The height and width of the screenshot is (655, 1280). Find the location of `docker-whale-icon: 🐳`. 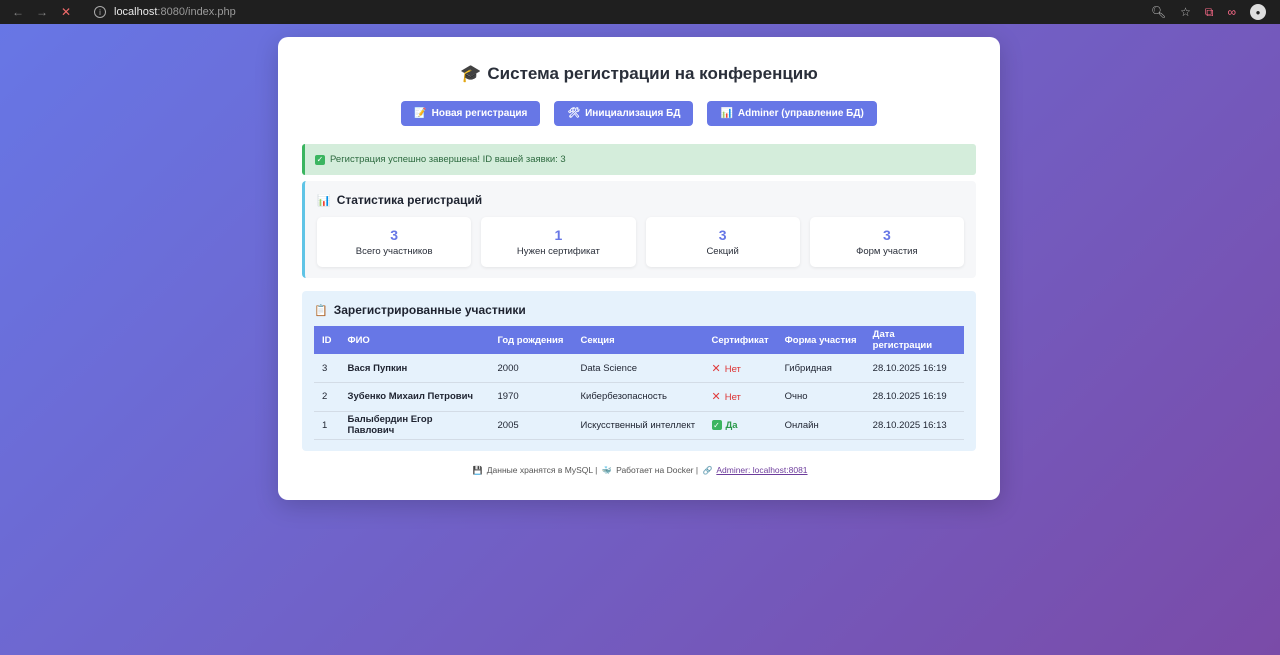

docker-whale-icon: 🐳 is located at coordinates (606, 470).